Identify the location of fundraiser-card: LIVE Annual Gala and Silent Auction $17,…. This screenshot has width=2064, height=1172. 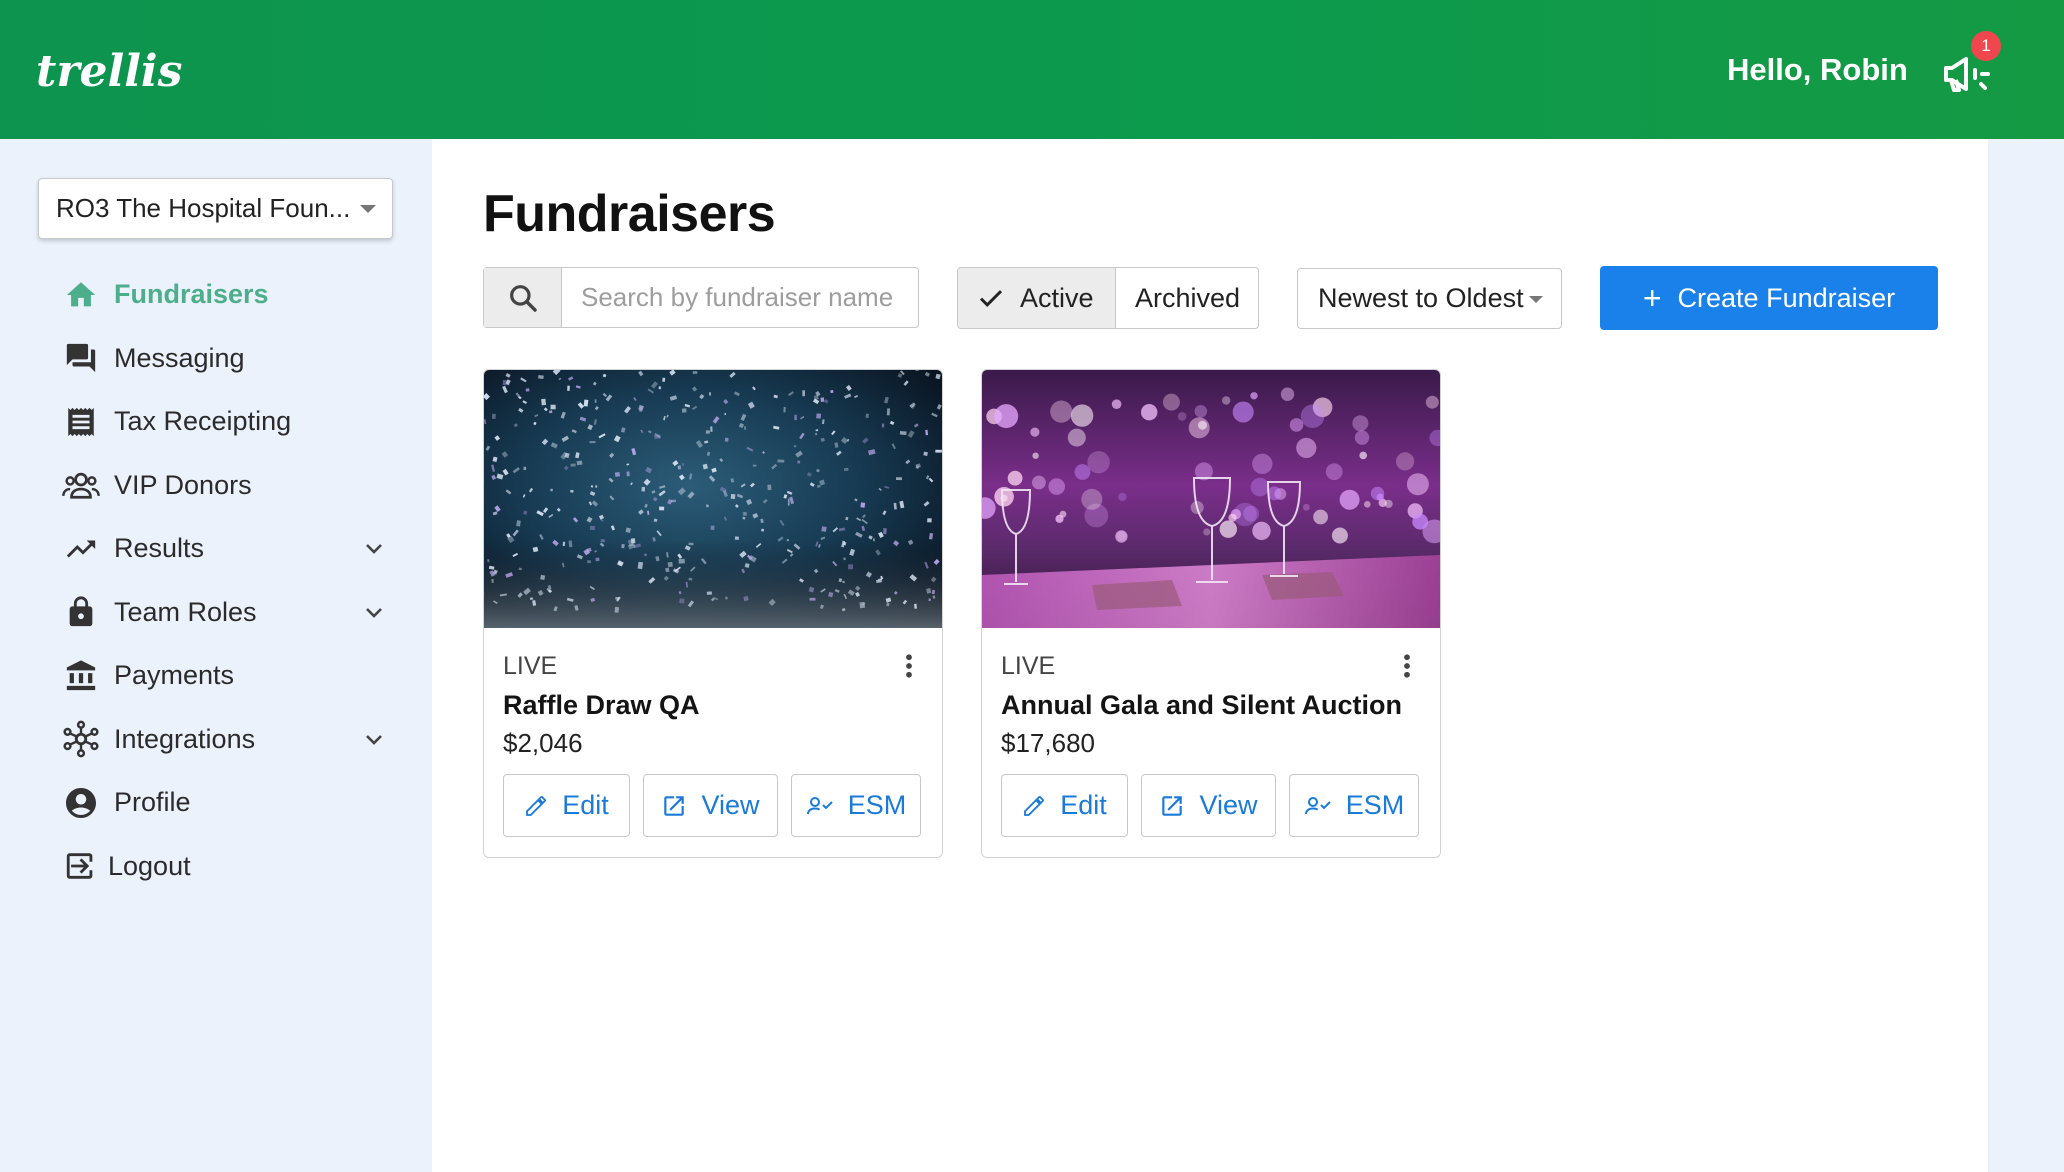
(1211, 613).